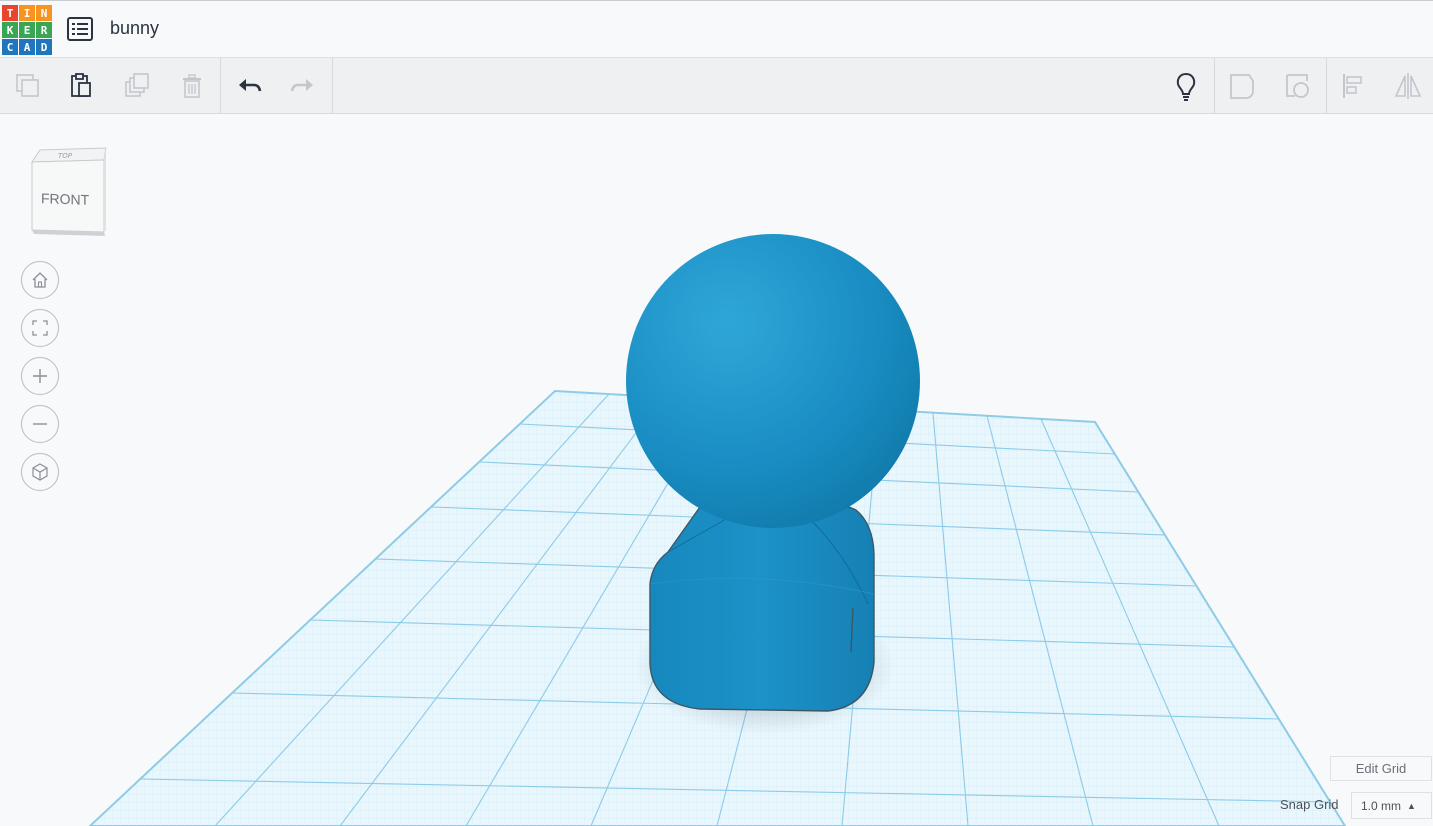  I want to click on redo-icon, so click(301, 85).